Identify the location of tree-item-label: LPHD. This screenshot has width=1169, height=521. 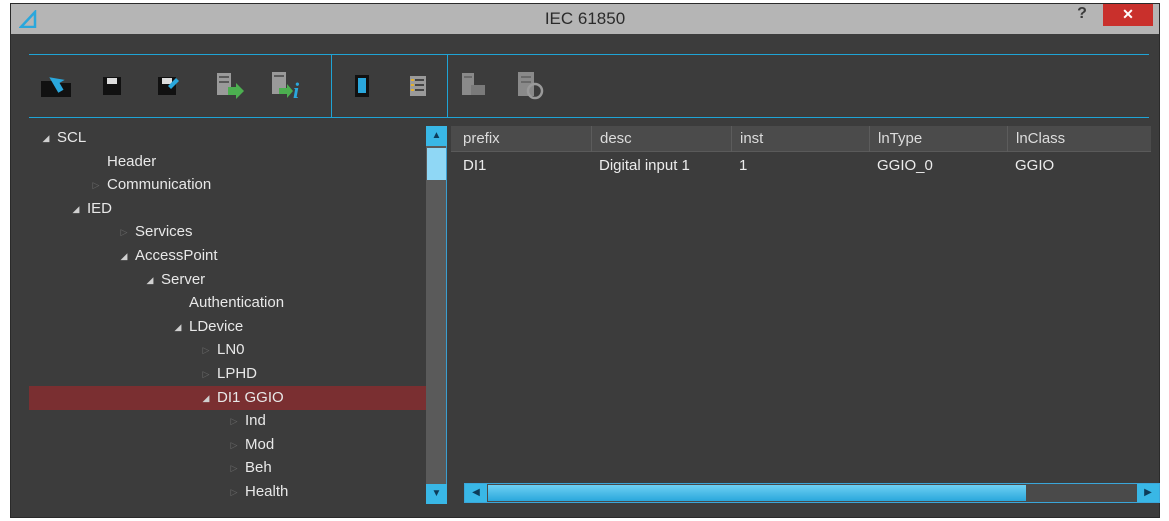
(237, 373).